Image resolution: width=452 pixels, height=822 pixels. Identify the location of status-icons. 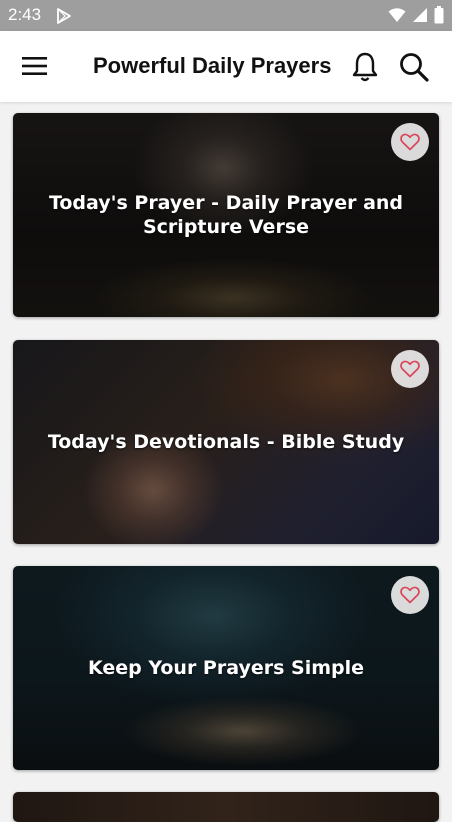
(416, 17).